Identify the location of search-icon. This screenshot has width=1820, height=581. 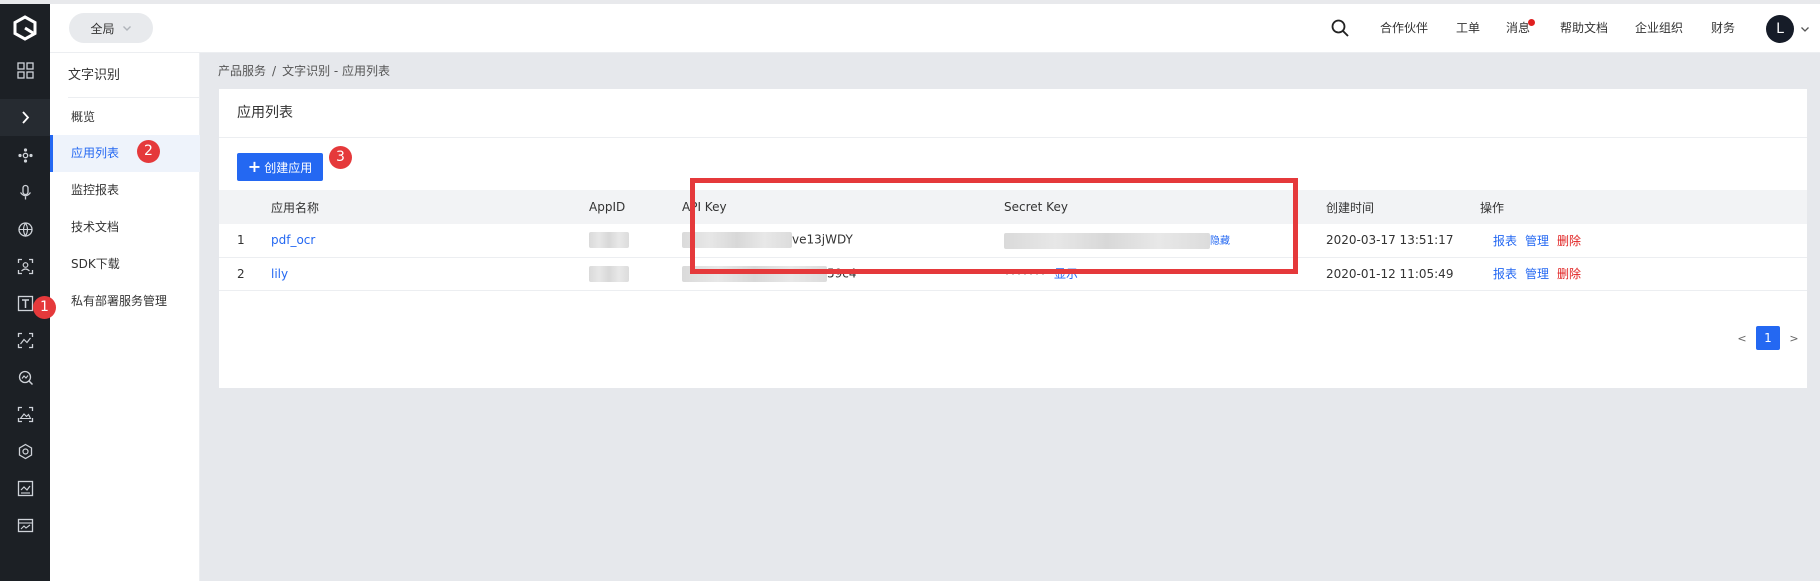
(1340, 28).